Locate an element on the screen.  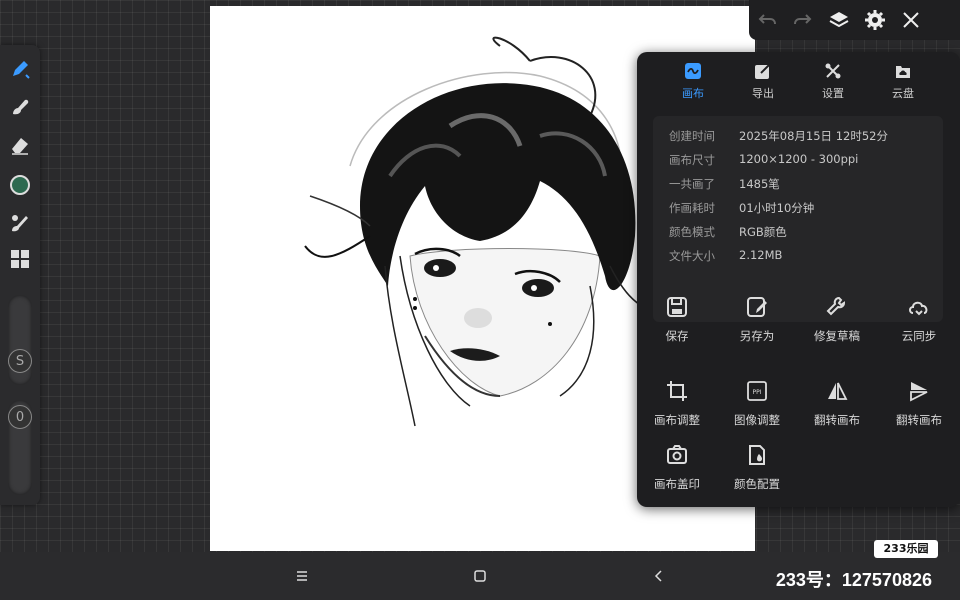
layers-icon is located at coordinates (839, 20).